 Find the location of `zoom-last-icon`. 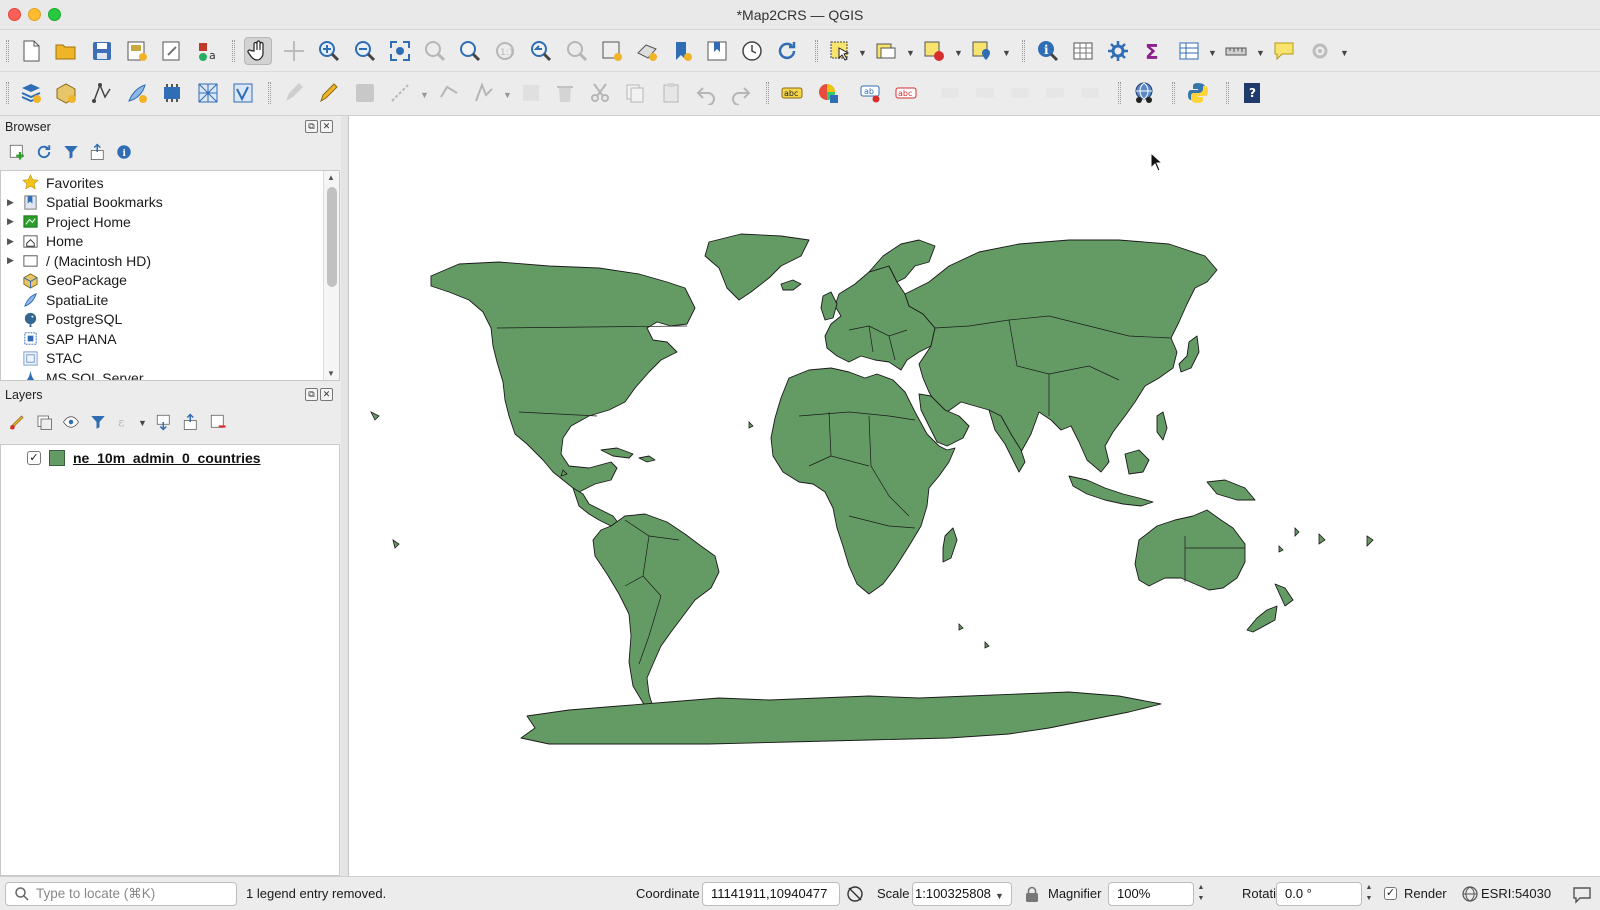

zoom-last-icon is located at coordinates (541, 51).